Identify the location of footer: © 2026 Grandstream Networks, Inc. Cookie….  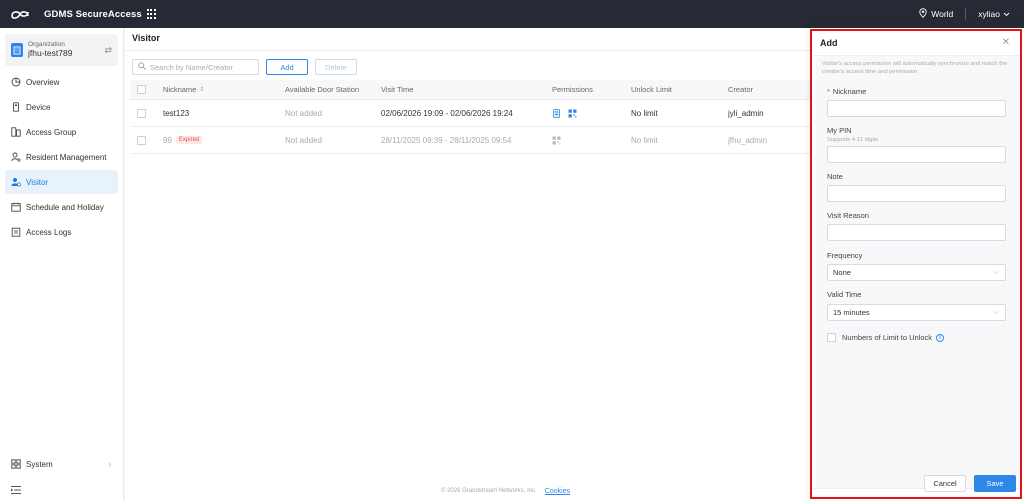
(505, 491).